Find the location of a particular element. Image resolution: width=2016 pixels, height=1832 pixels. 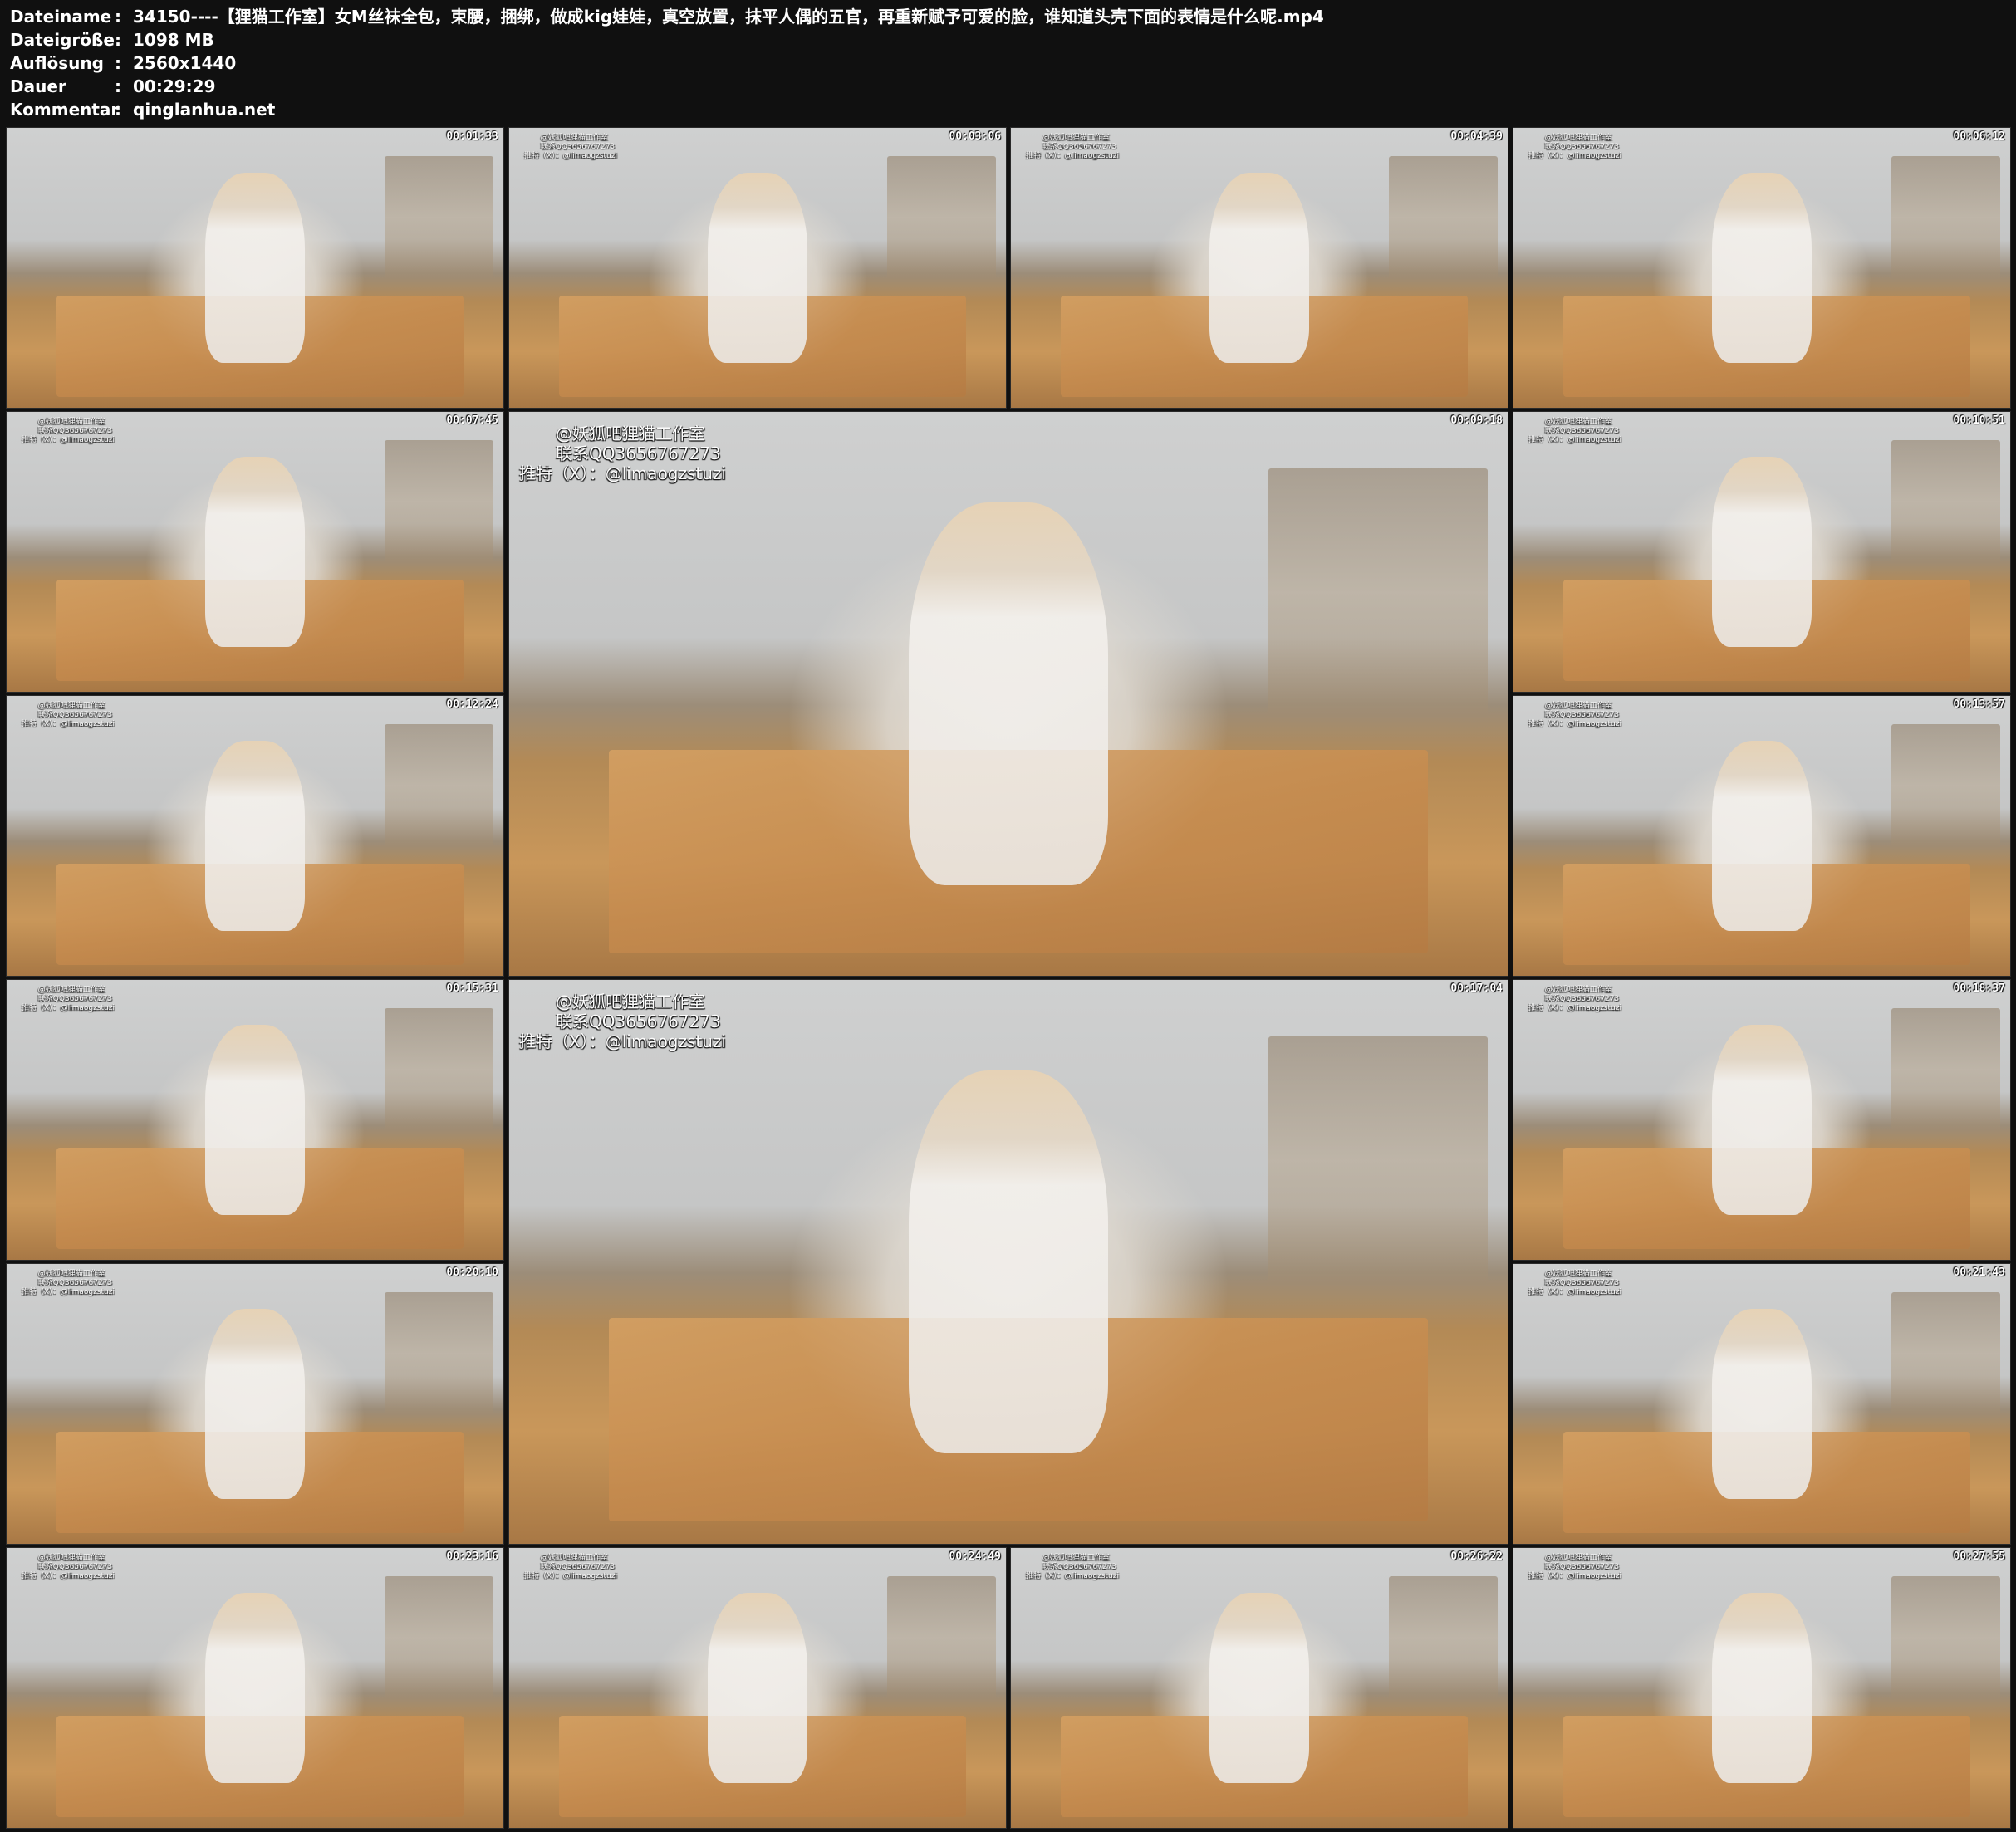

timestamp: 00:24:49 is located at coordinates (975, 1556).